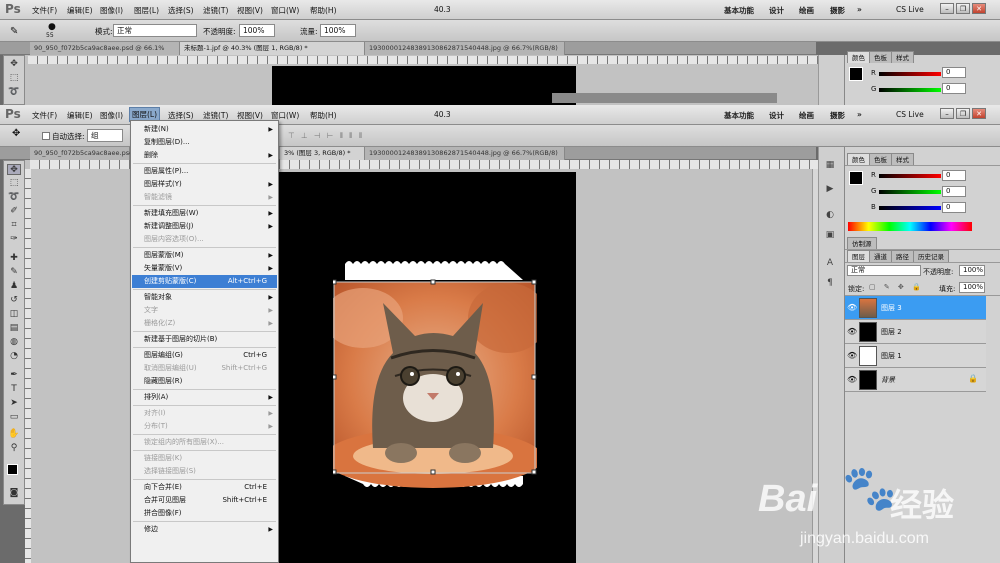 This screenshot has width=1000, height=563. Describe the element at coordinates (204, 268) in the screenshot. I see `layer-menu-item: 矢量蒙版(V) ▶` at that location.